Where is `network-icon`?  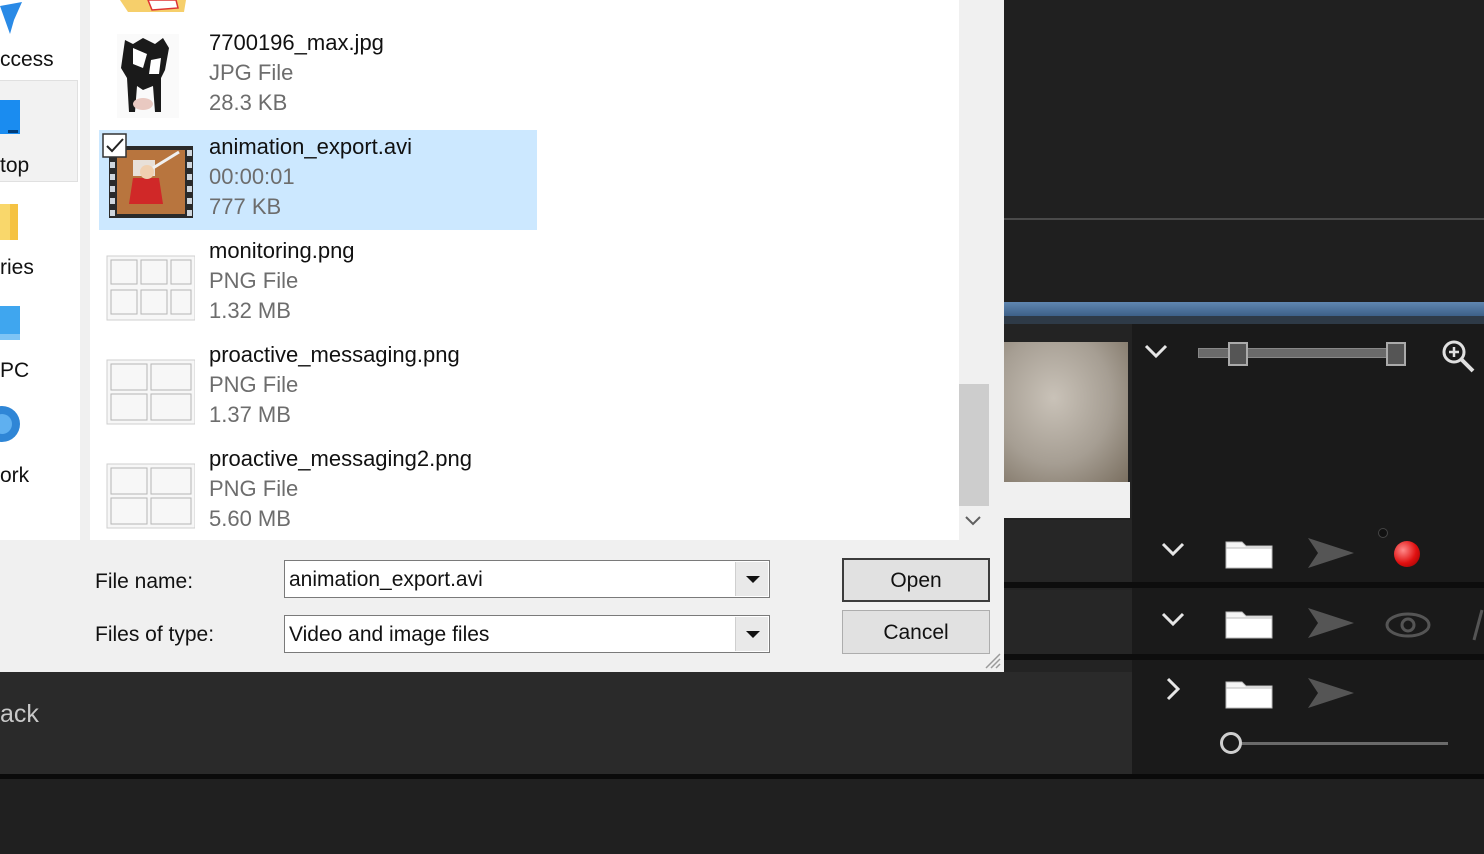
network-icon is located at coordinates (12, 426).